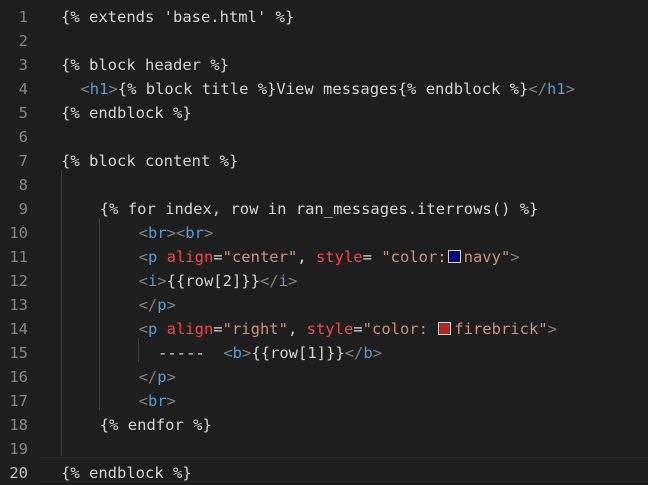  What do you see at coordinates (501, 329) in the screenshot?
I see `token-str: firebrick"` at bounding box center [501, 329].